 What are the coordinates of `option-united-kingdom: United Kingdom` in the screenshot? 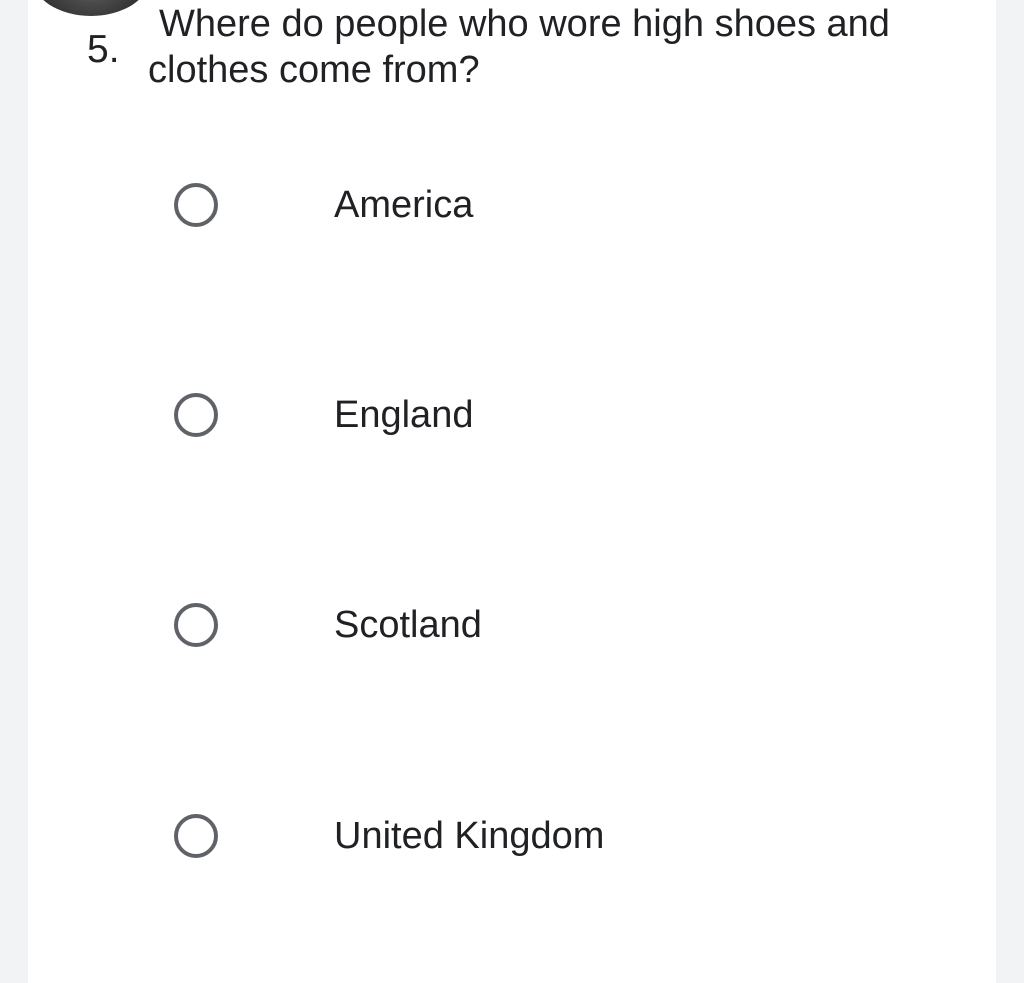 It's located at (522, 836).